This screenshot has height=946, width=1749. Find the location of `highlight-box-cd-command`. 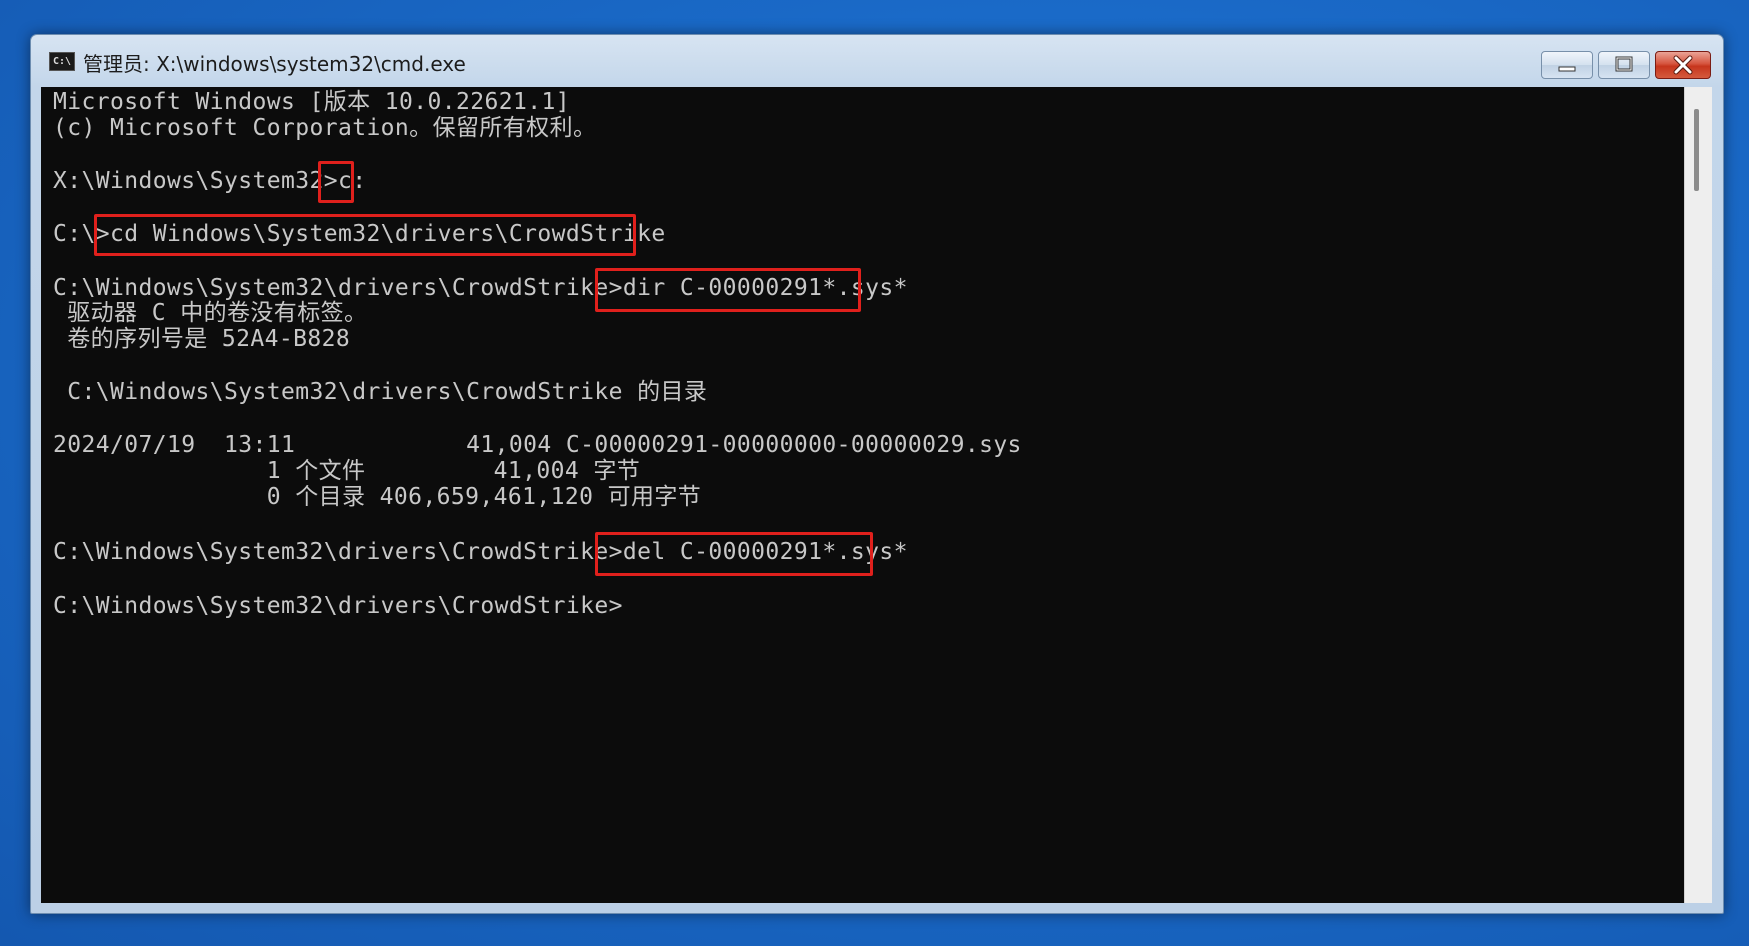

highlight-box-cd-command is located at coordinates (365, 235).